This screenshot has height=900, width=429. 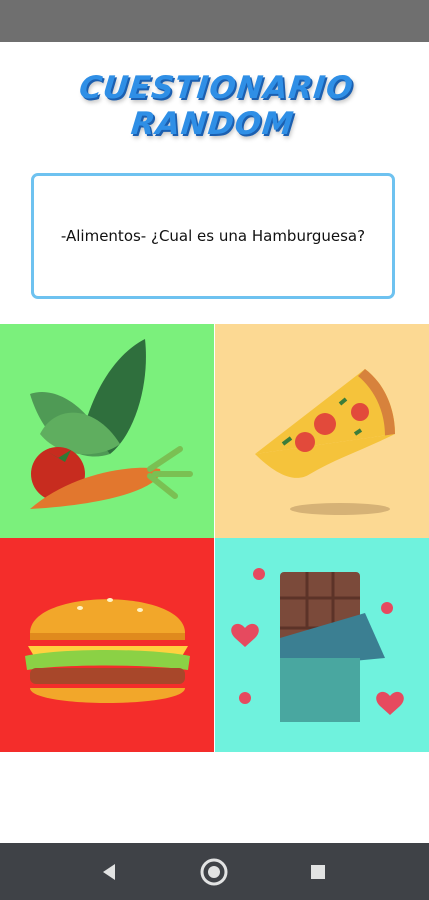 I want to click on chocolate-bar-image, so click(x=317, y=645).